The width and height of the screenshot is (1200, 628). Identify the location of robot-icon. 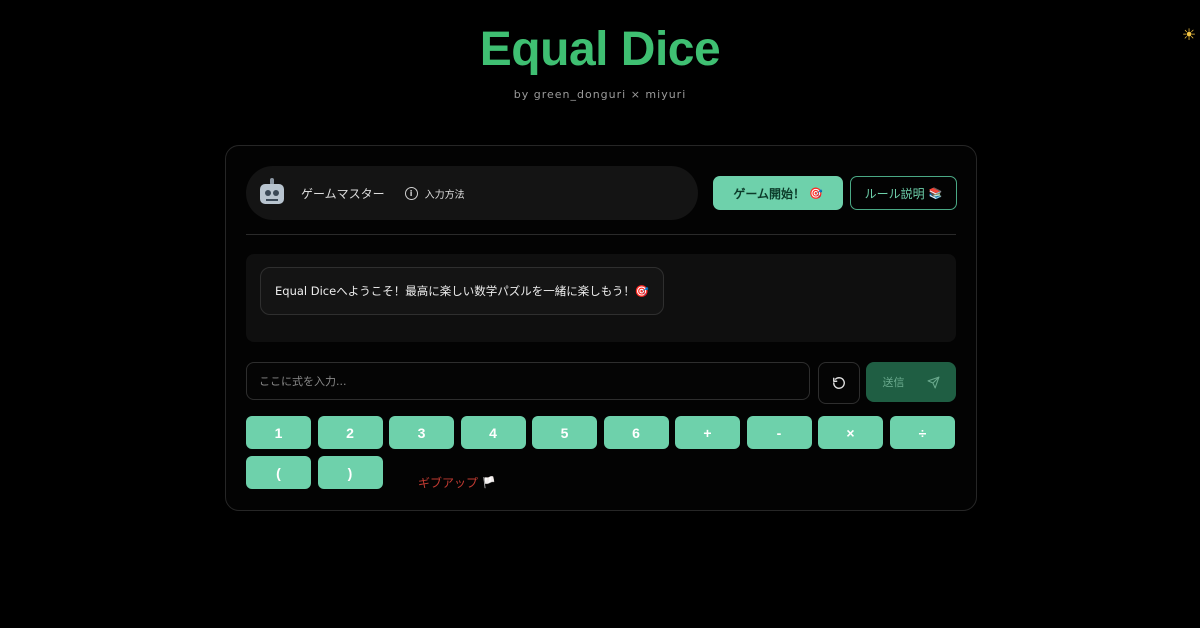
(272, 193).